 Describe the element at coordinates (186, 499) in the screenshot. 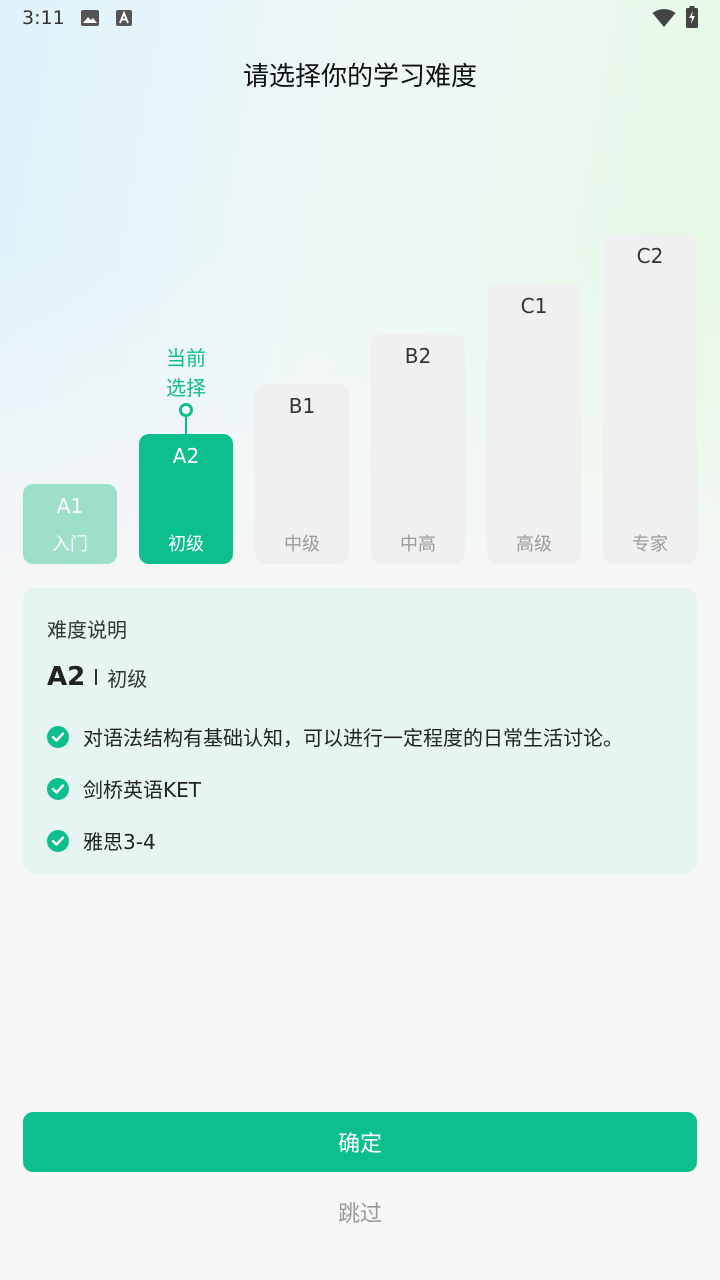

I see `level-bar-a2: A2 初级` at that location.